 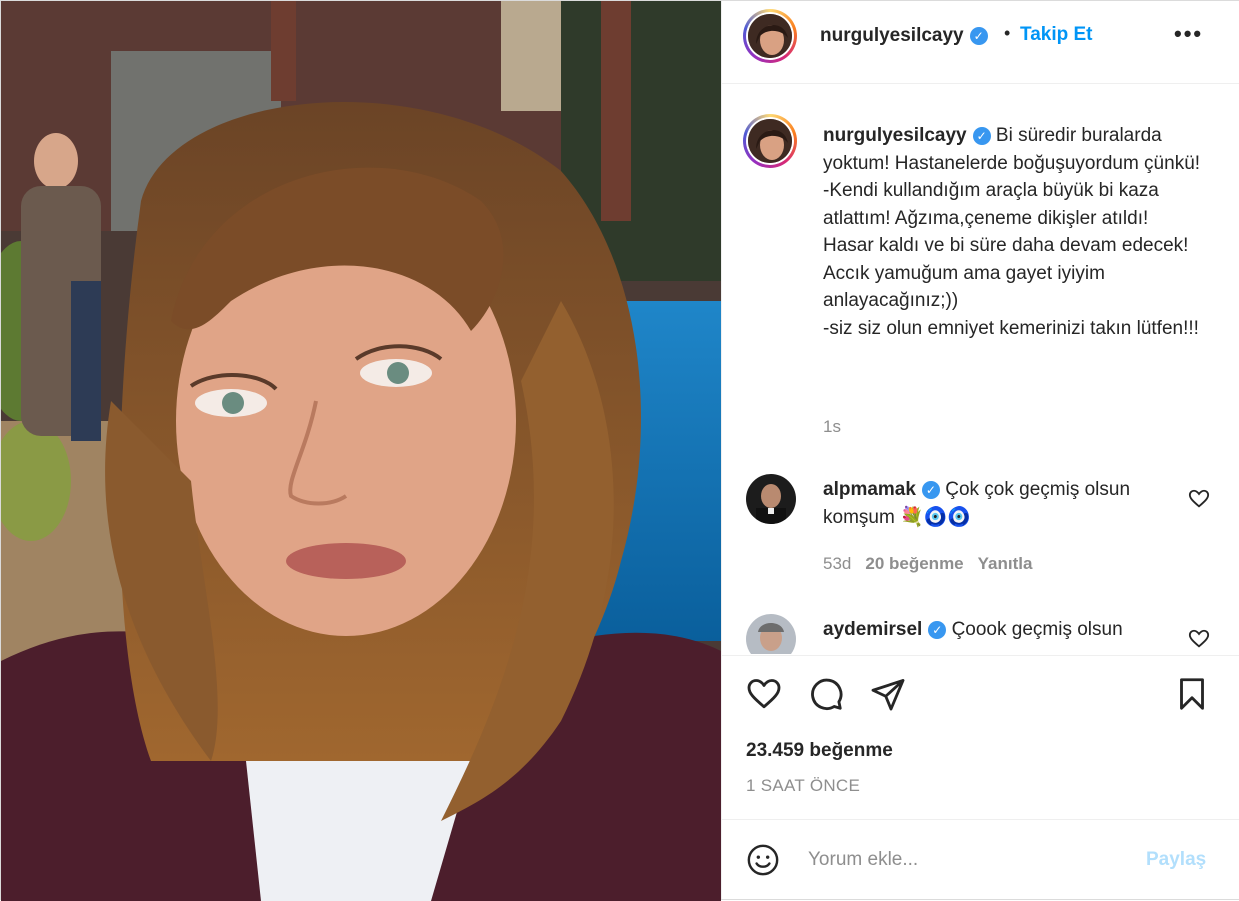 I want to click on likes-count: 23.459 beğenme, so click(x=819, y=751).